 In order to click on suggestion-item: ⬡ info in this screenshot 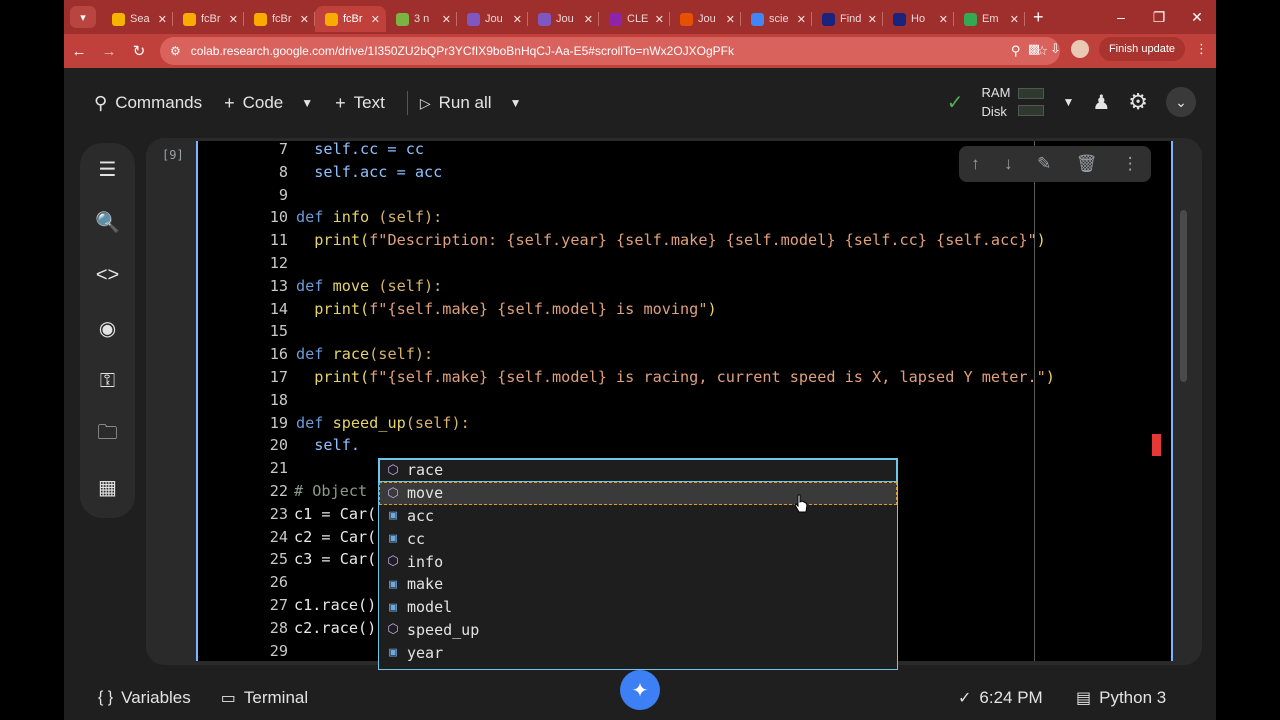, I will do `click(638, 561)`.